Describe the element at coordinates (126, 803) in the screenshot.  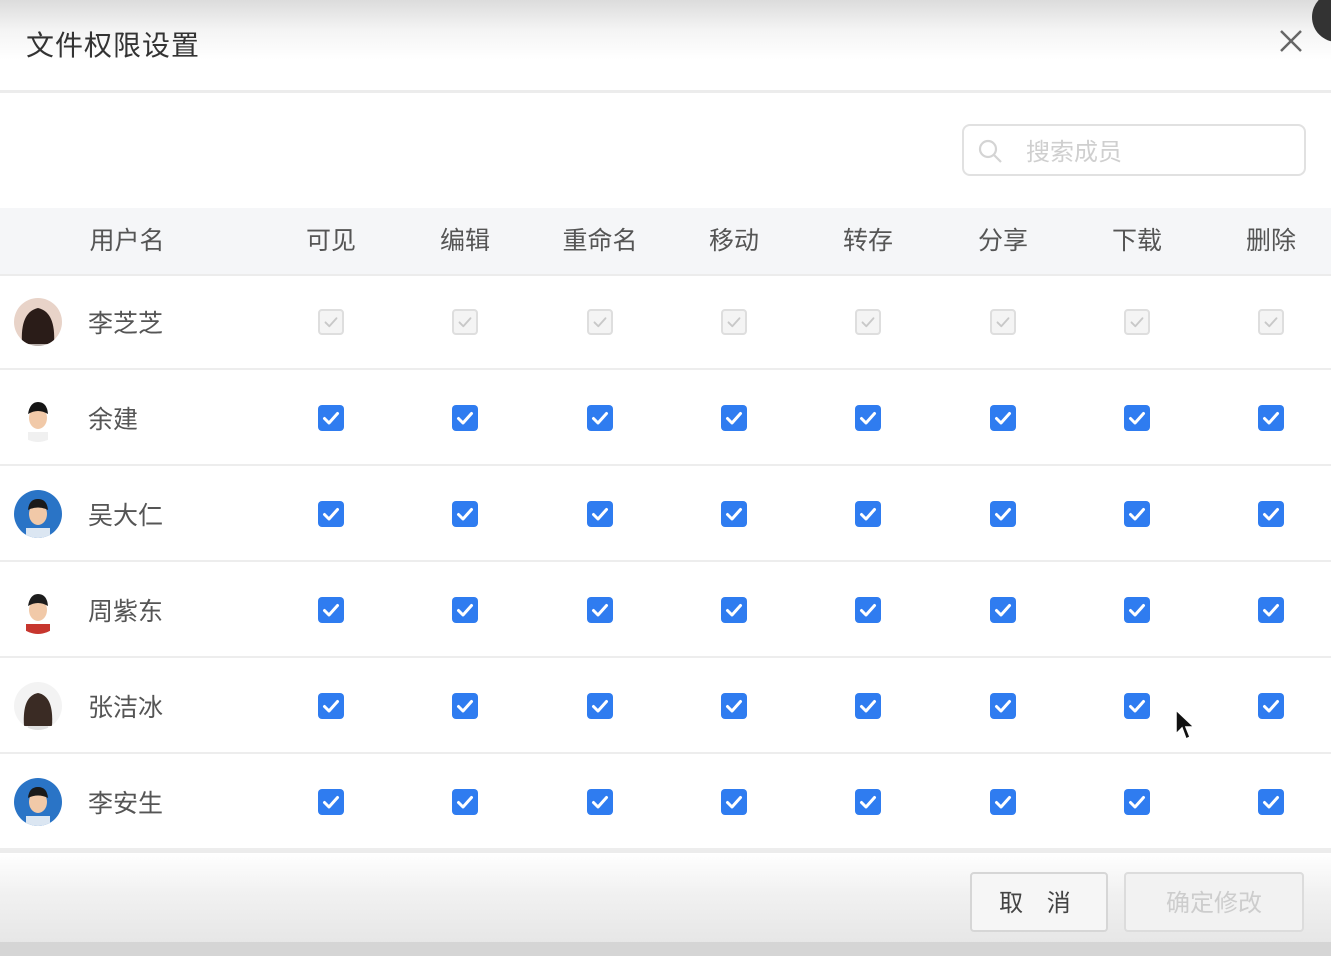
I see `user-name: 李安生` at that location.